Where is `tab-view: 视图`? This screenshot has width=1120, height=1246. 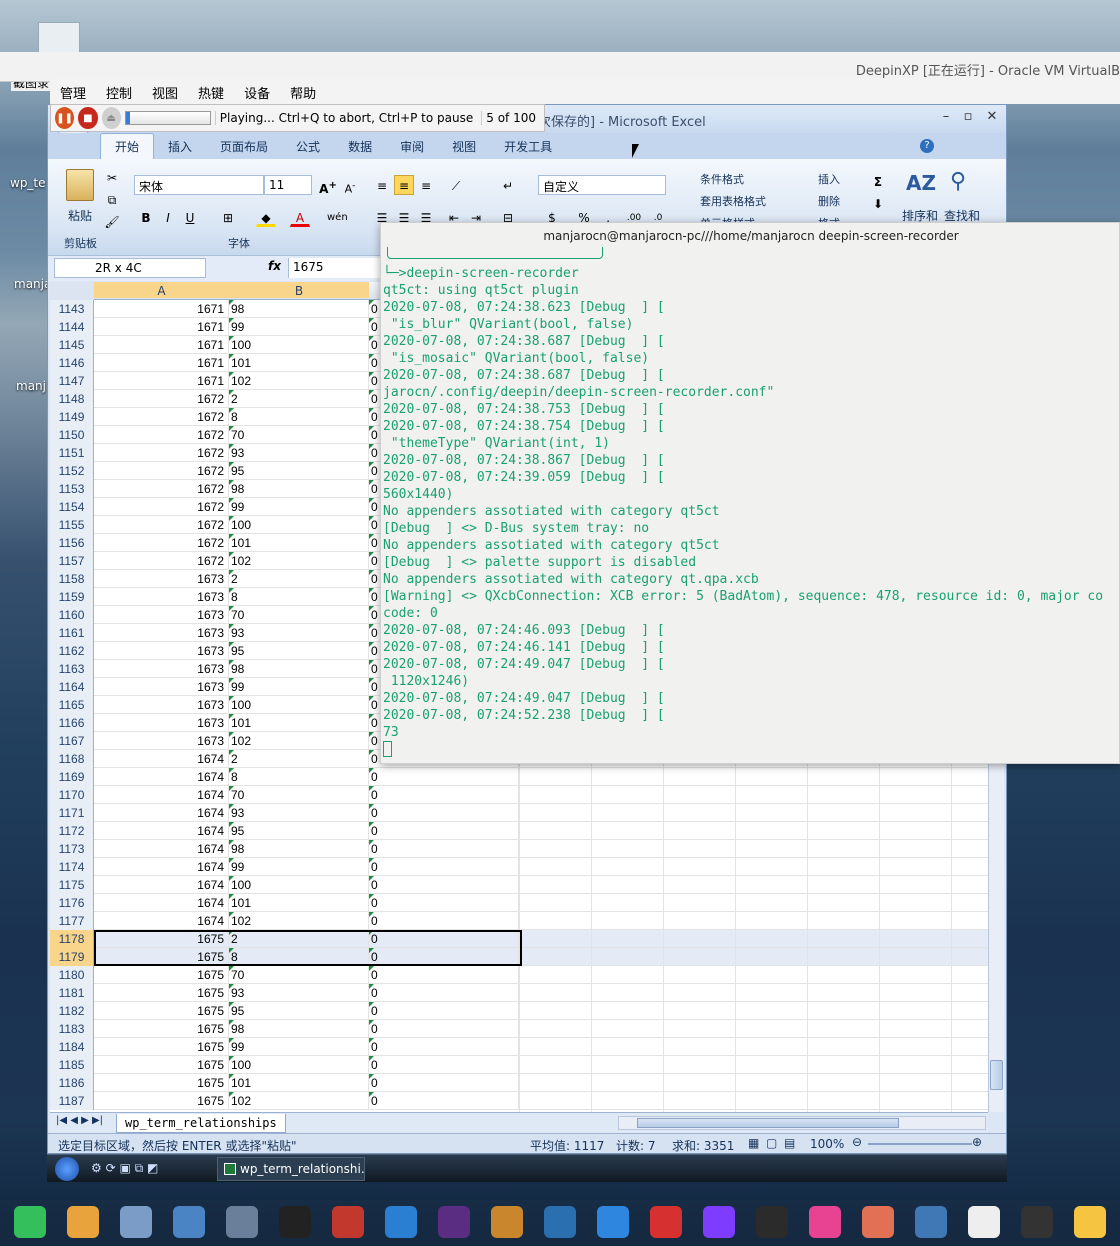 tab-view: 视图 is located at coordinates (464, 146).